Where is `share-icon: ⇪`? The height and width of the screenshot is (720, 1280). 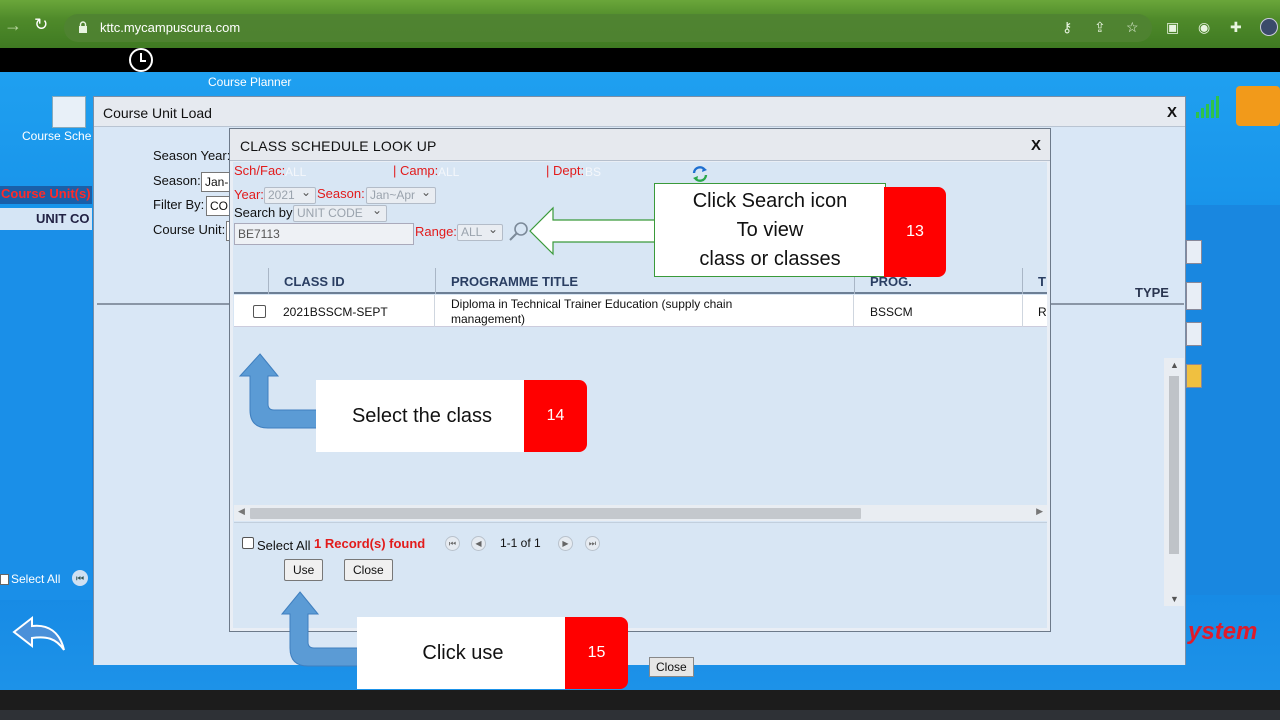
share-icon: ⇪ is located at coordinates (1100, 27).